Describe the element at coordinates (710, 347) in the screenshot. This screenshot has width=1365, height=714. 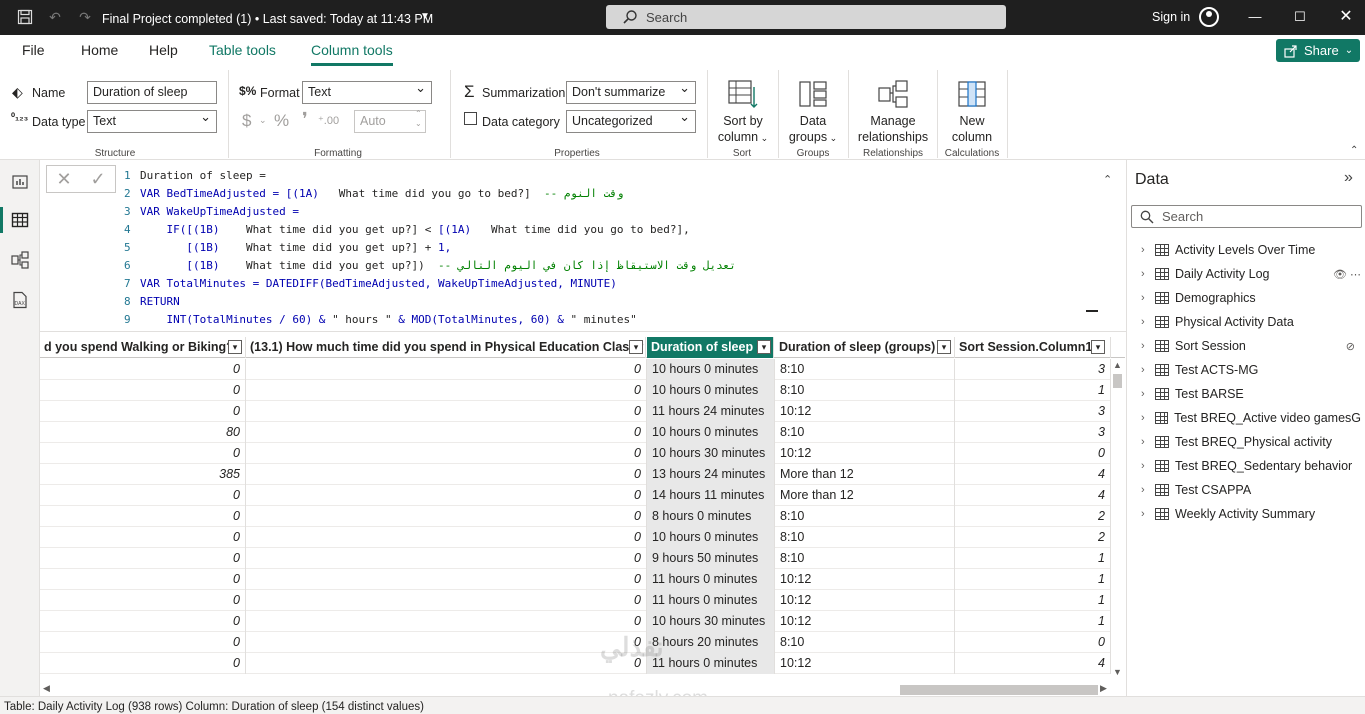
I see `column-header-duration-of-sleep: Duration of sleep` at that location.